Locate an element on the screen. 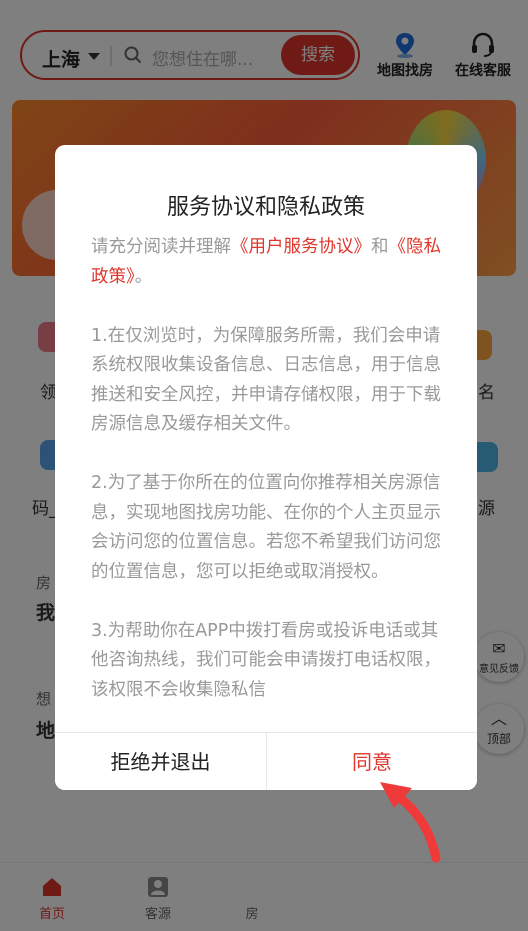 The height and width of the screenshot is (931, 528). user-agreement-link: 《用户服务协议》 is located at coordinates (301, 247).